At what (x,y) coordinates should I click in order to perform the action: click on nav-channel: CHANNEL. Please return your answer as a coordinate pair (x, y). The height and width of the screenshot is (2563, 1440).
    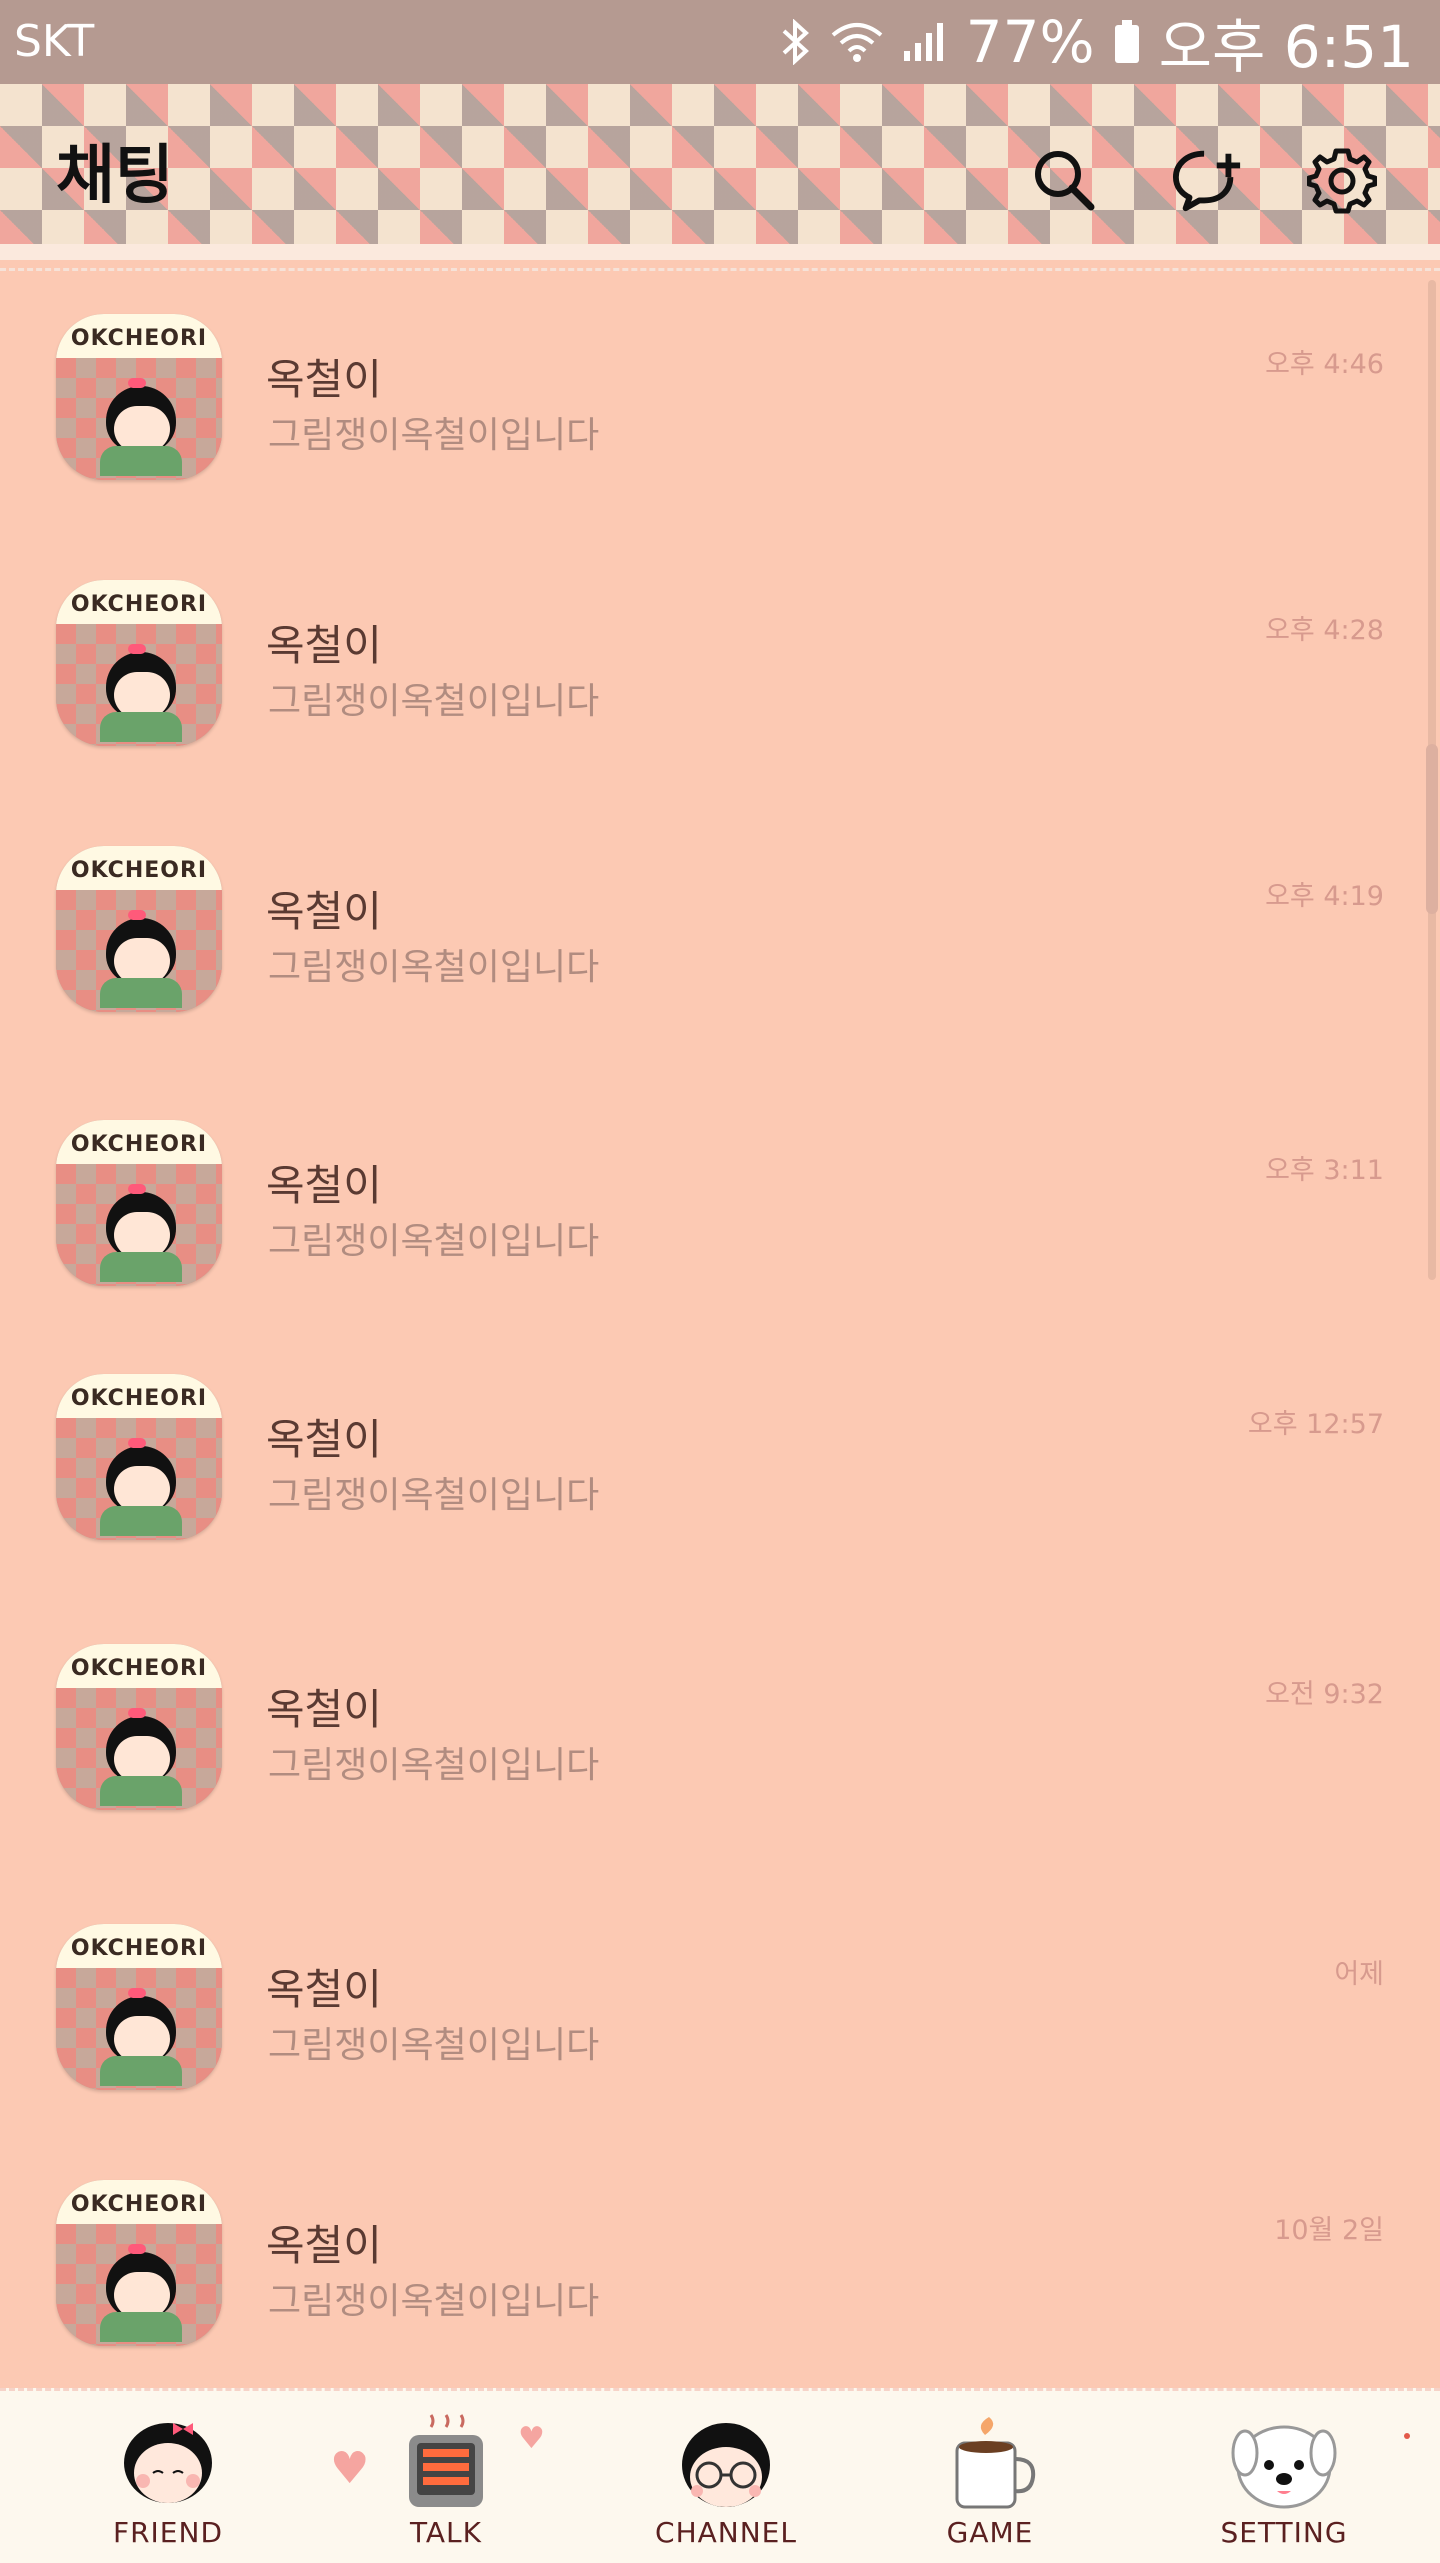
    Looking at the image, I should click on (726, 2477).